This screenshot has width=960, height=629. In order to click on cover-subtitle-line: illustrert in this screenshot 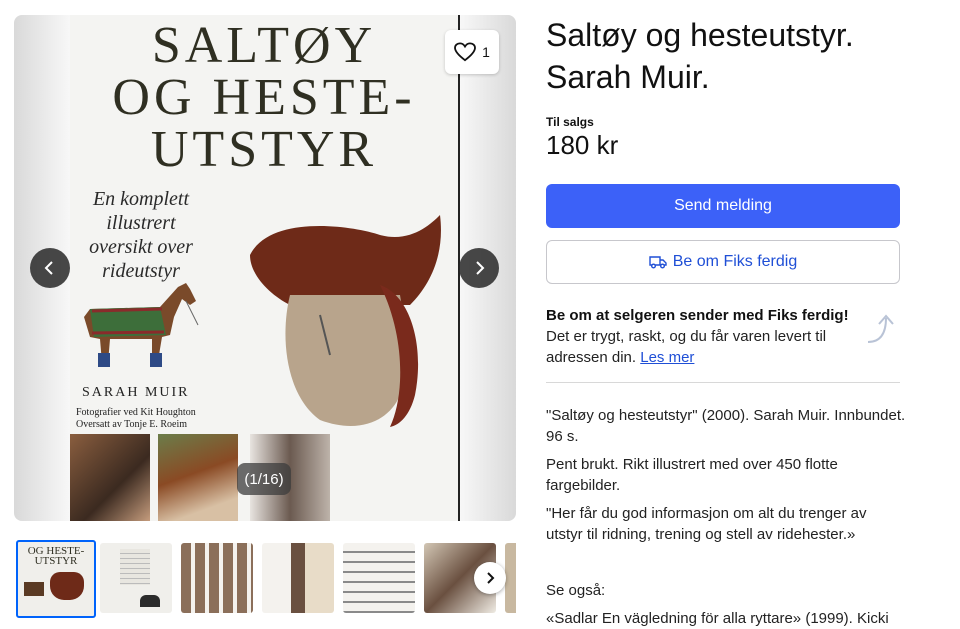, I will do `click(141, 223)`.